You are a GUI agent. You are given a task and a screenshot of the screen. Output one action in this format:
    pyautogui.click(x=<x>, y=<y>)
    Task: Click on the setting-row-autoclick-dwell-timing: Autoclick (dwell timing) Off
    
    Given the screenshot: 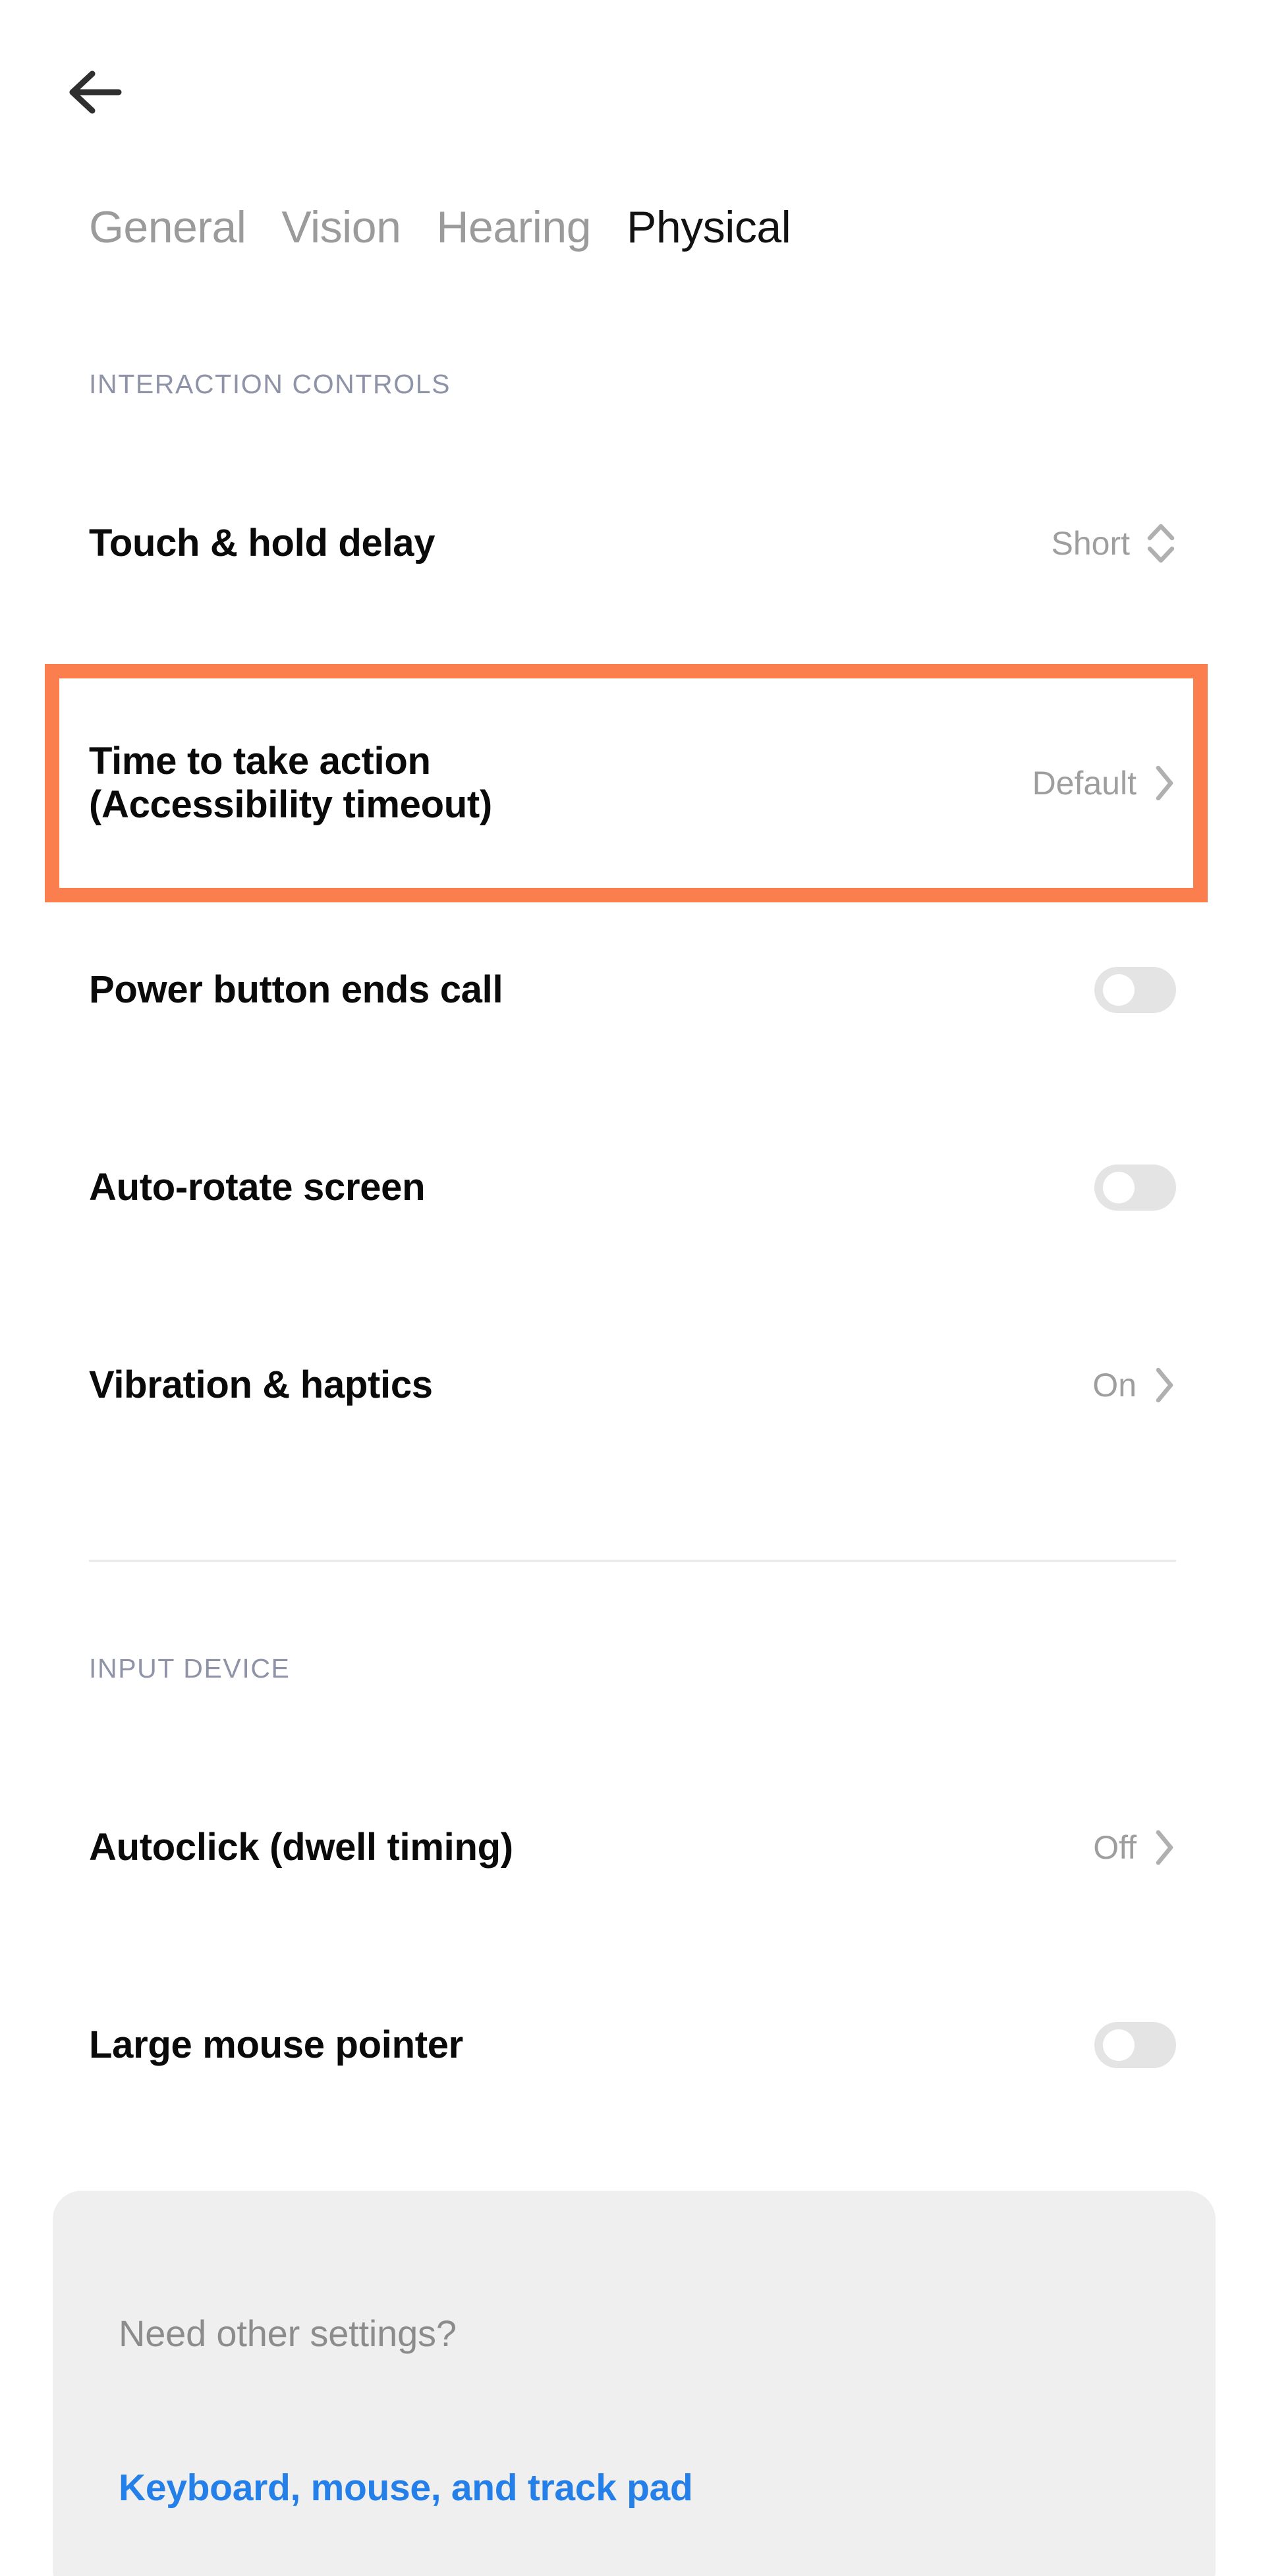 What is the action you would take?
    pyautogui.click(x=632, y=1847)
    